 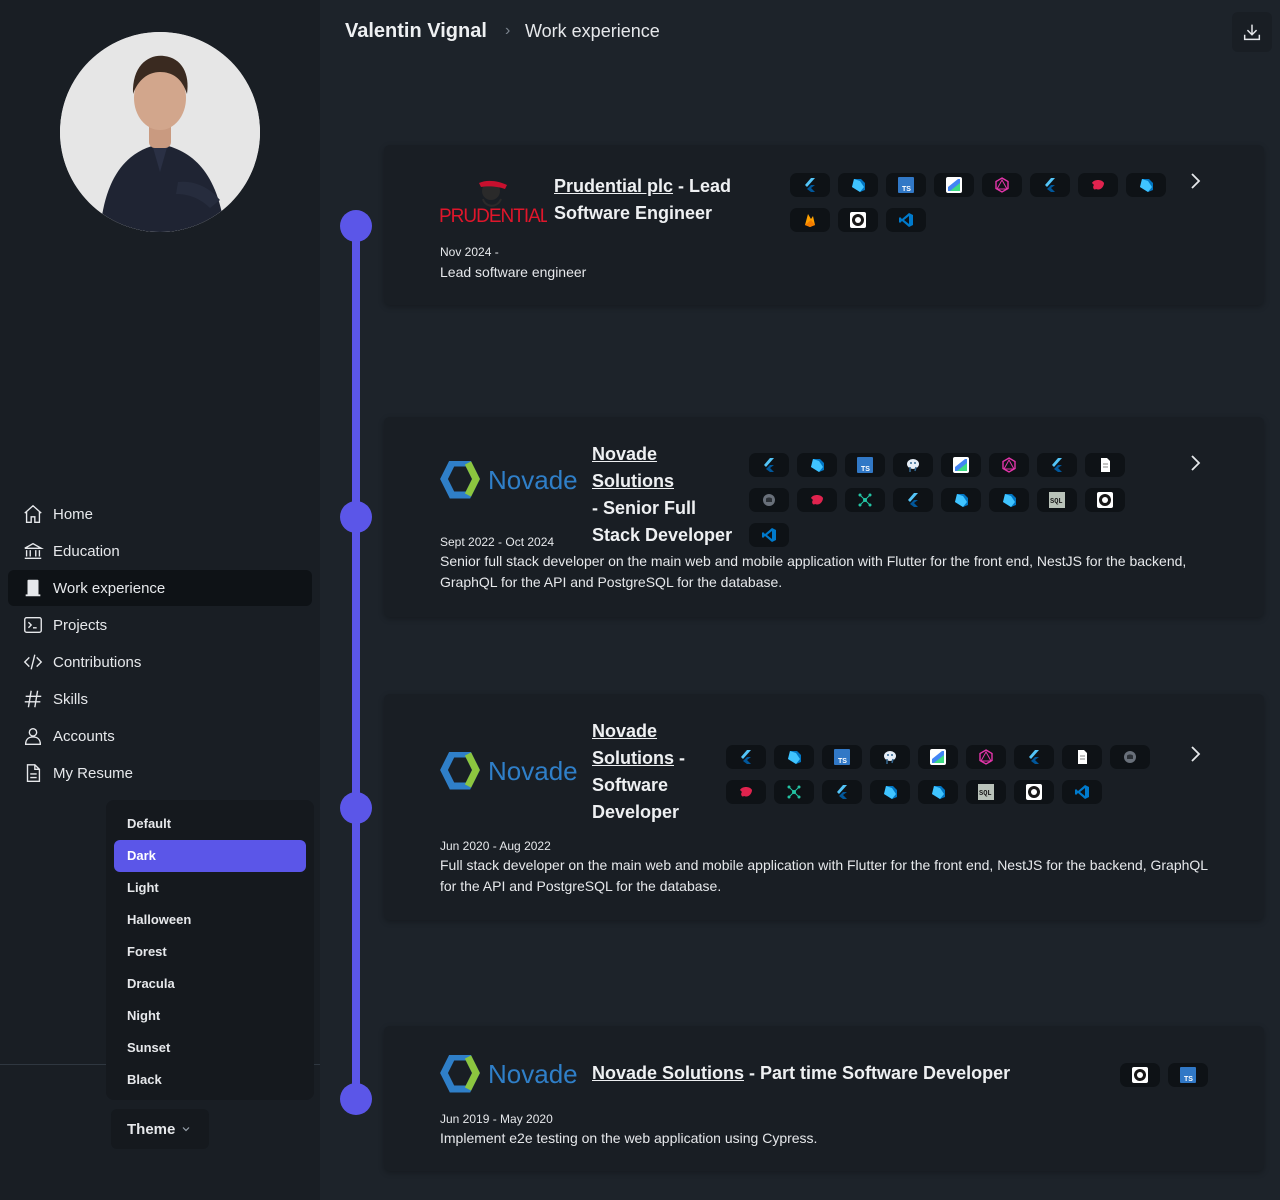 I want to click on theme-option-halloween: Halloween, so click(x=210, y=920).